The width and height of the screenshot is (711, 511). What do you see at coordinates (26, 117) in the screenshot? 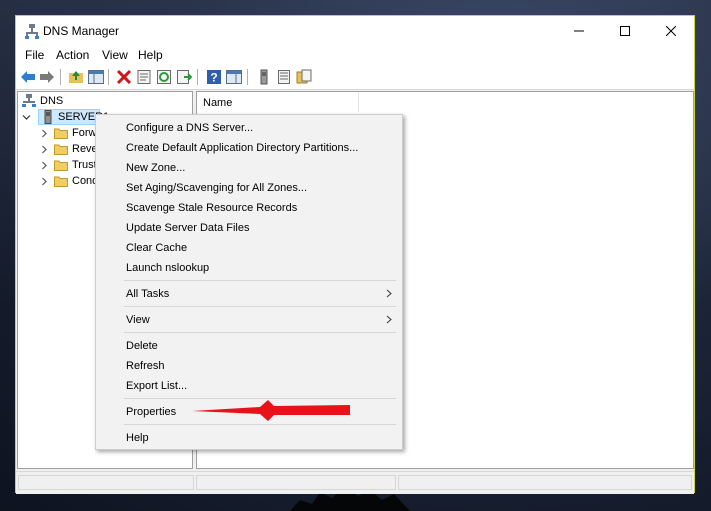
I see `chevron-down-icon` at bounding box center [26, 117].